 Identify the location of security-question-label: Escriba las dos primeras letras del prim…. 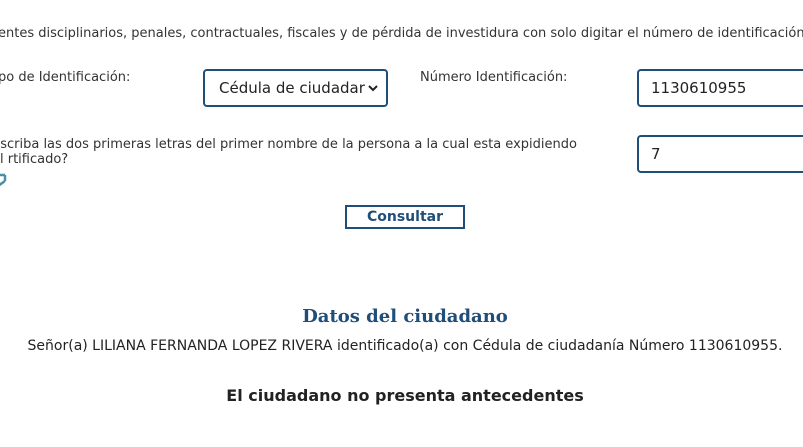
(288, 152).